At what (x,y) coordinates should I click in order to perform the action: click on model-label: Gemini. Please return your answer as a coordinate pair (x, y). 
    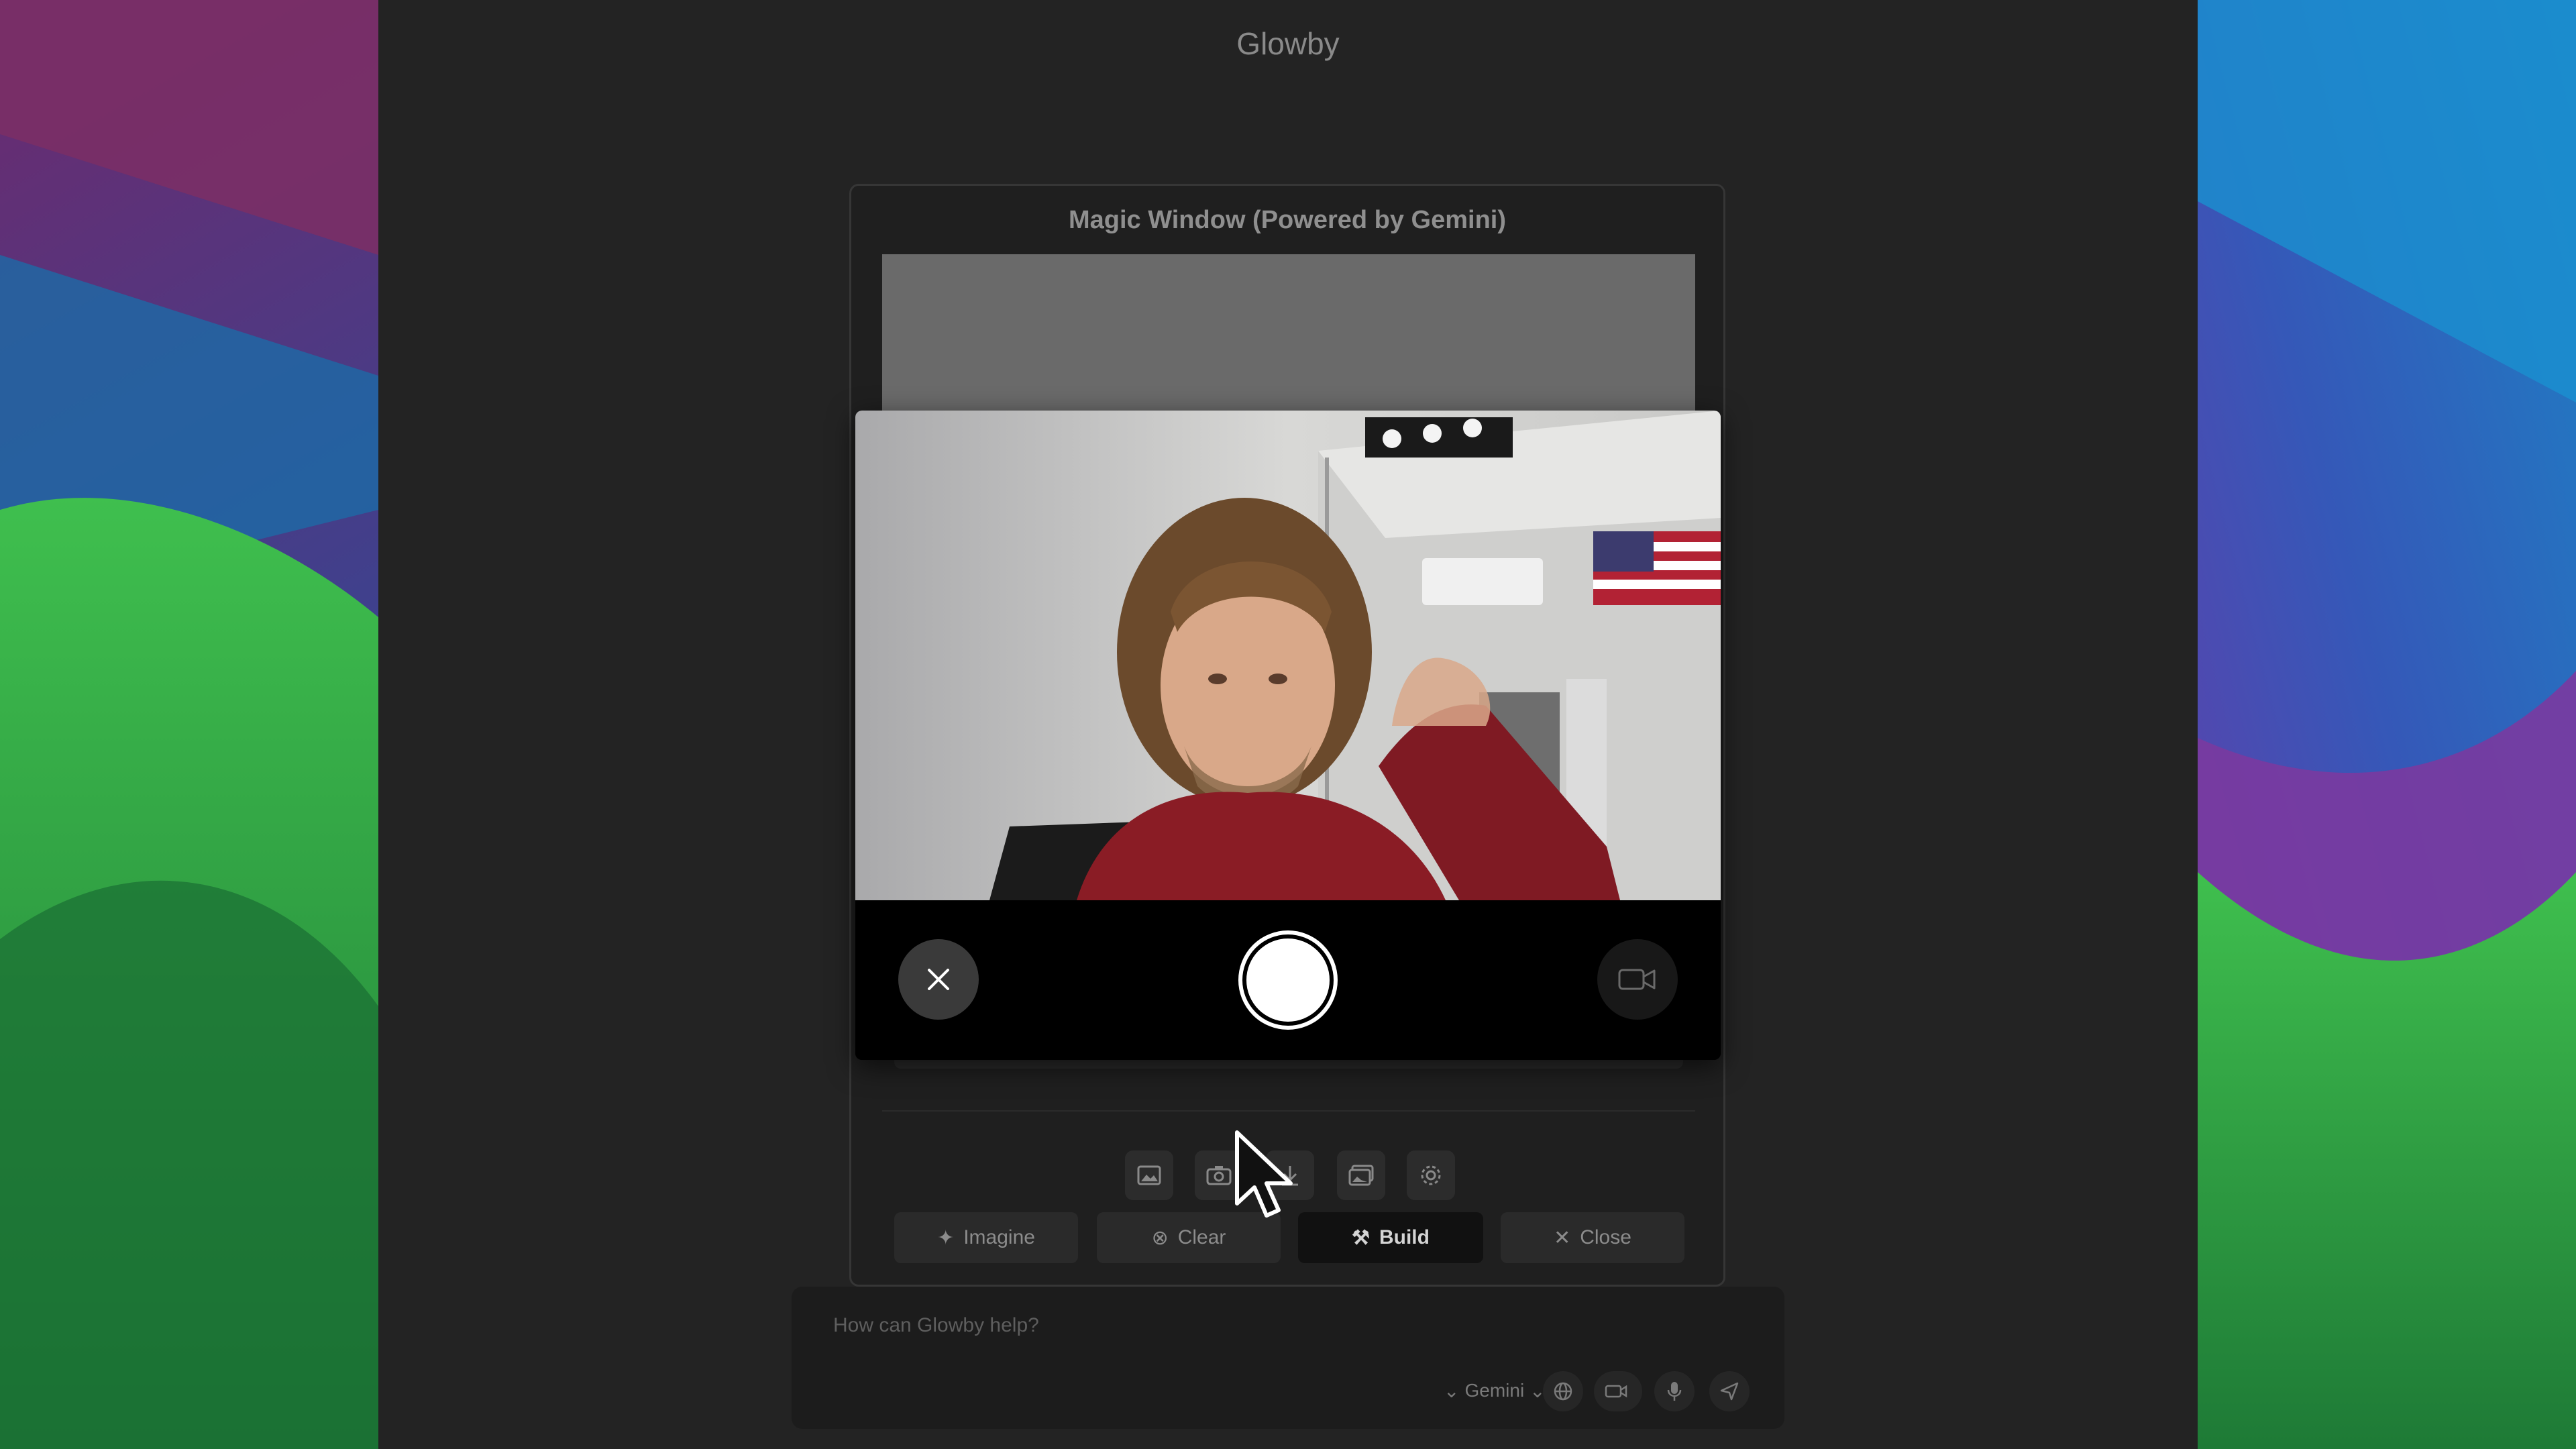
    Looking at the image, I should click on (1494, 1390).